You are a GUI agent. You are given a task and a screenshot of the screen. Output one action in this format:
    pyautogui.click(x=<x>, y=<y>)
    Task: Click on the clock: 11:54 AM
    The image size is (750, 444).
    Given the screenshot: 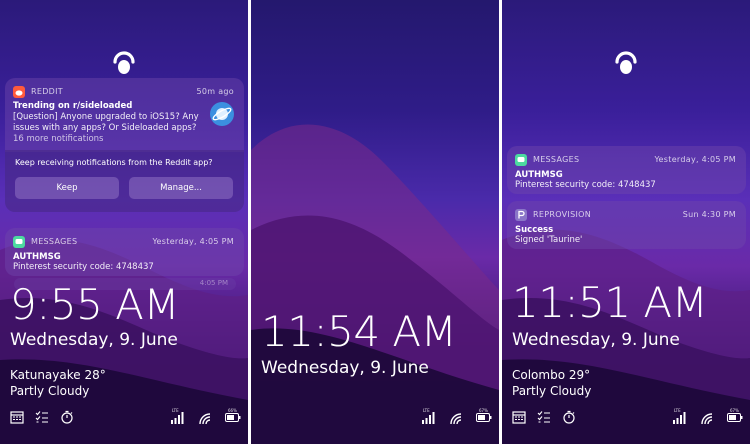 What is the action you would take?
    pyautogui.click(x=359, y=331)
    